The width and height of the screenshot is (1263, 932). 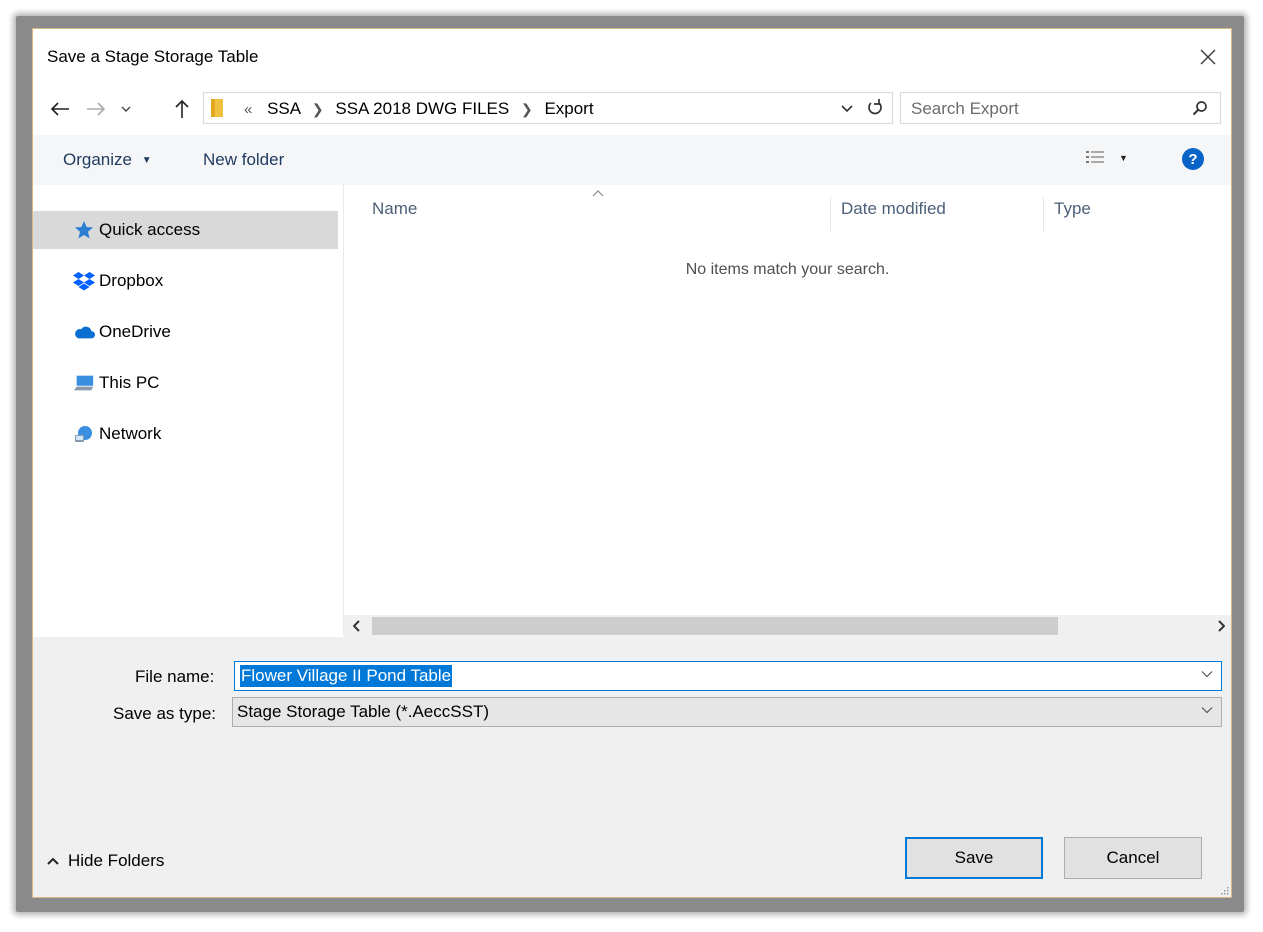 I want to click on horizontal-scrollbar, so click(x=787, y=626).